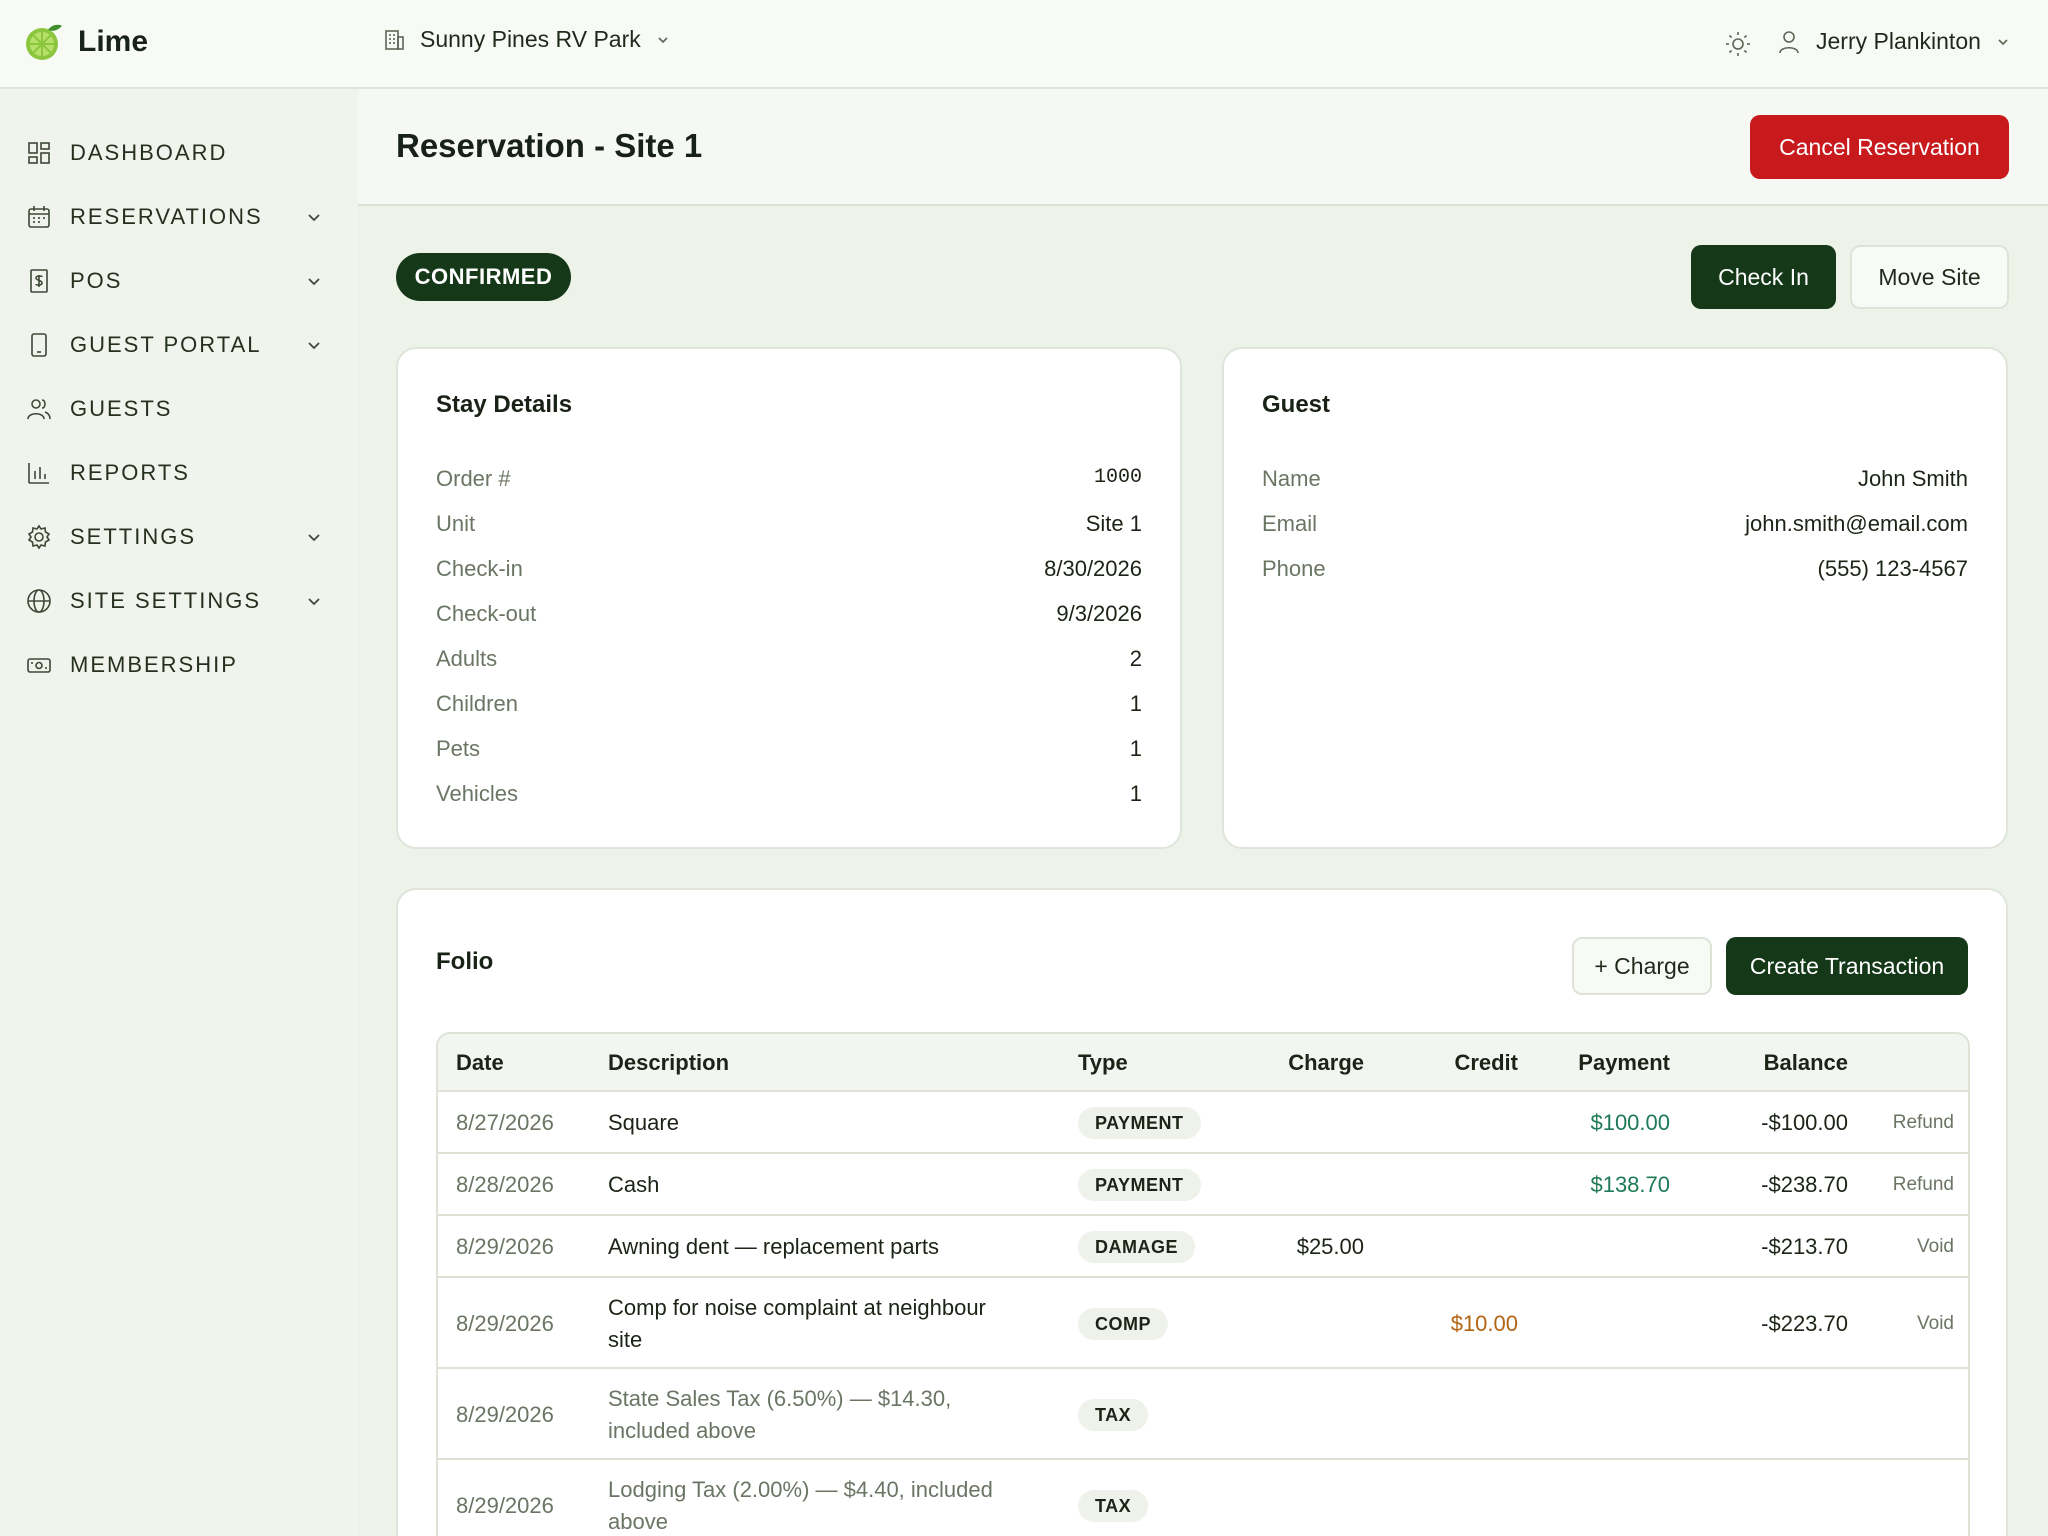 This screenshot has width=2048, height=1536. What do you see at coordinates (39, 665) in the screenshot?
I see `membership-card-icon` at bounding box center [39, 665].